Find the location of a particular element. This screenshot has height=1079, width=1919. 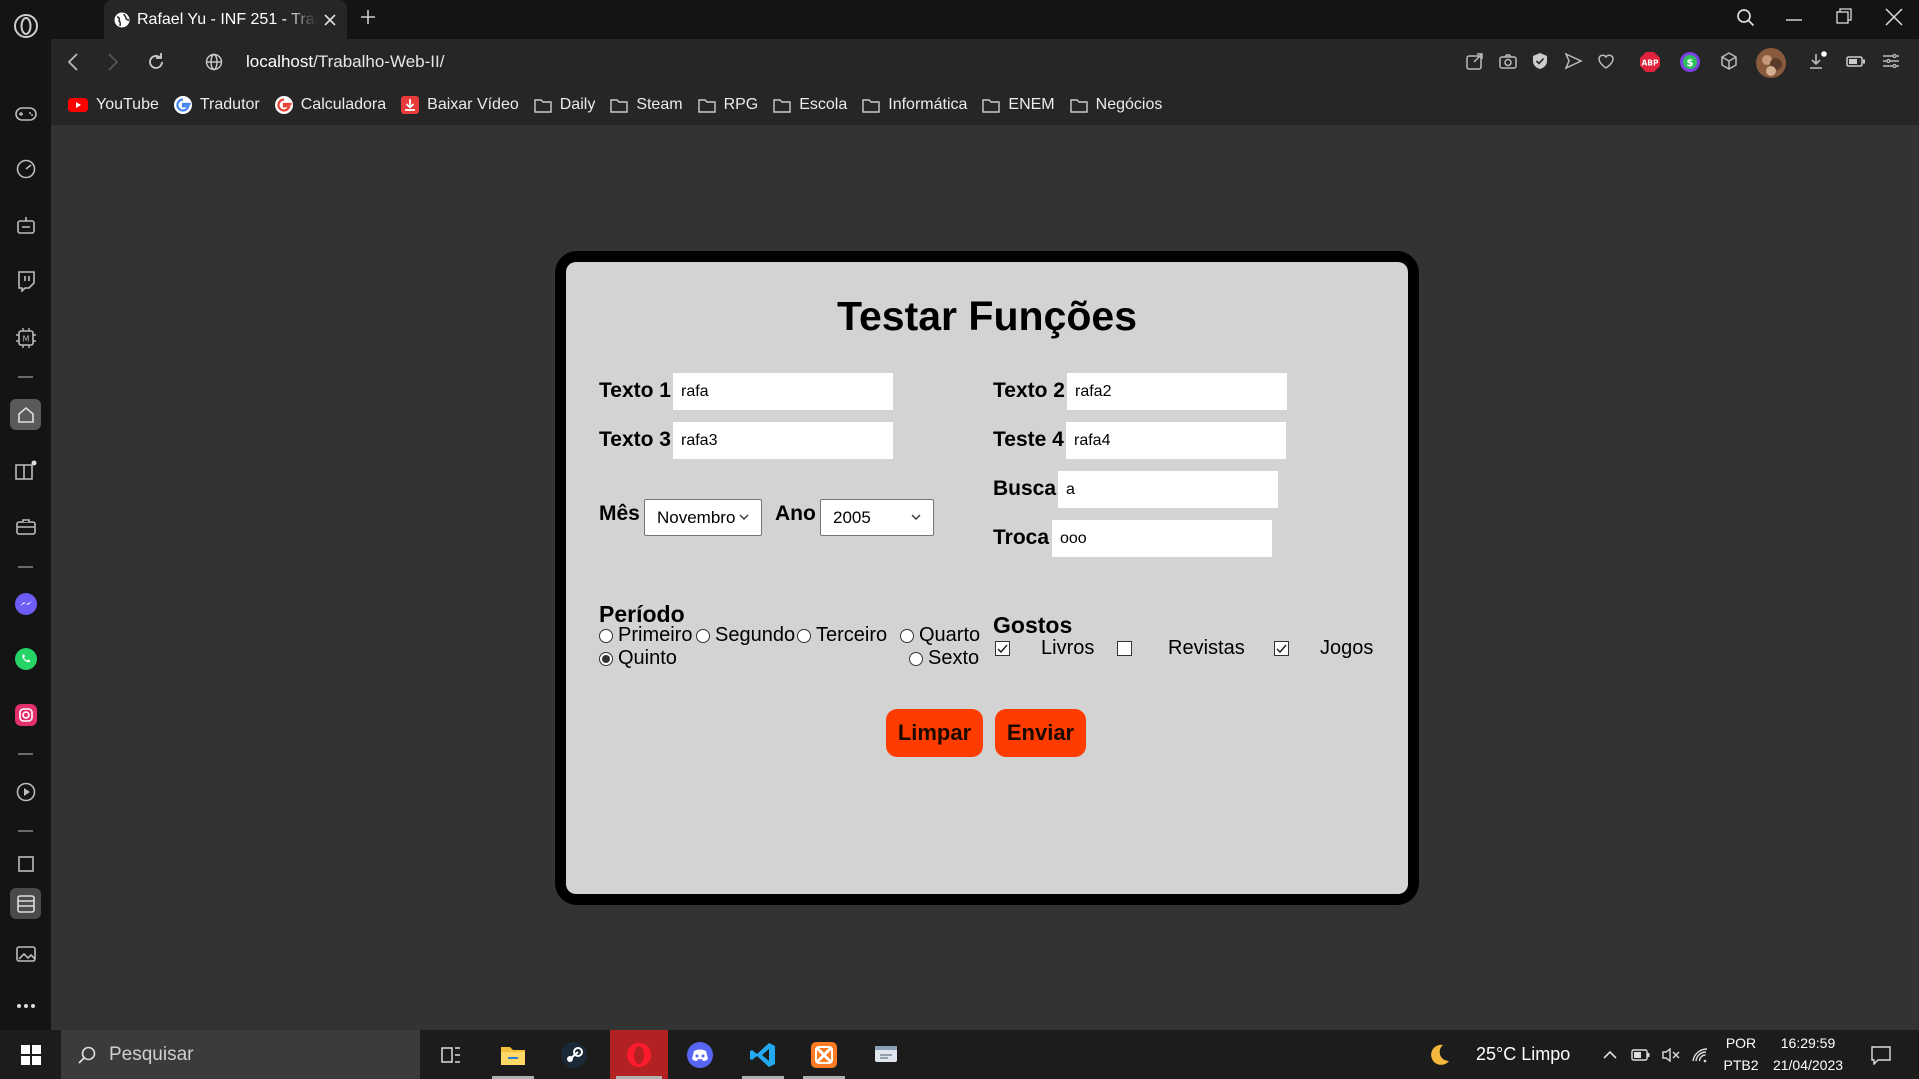

extension-dollar-icon: $ is located at coordinates (1690, 62).